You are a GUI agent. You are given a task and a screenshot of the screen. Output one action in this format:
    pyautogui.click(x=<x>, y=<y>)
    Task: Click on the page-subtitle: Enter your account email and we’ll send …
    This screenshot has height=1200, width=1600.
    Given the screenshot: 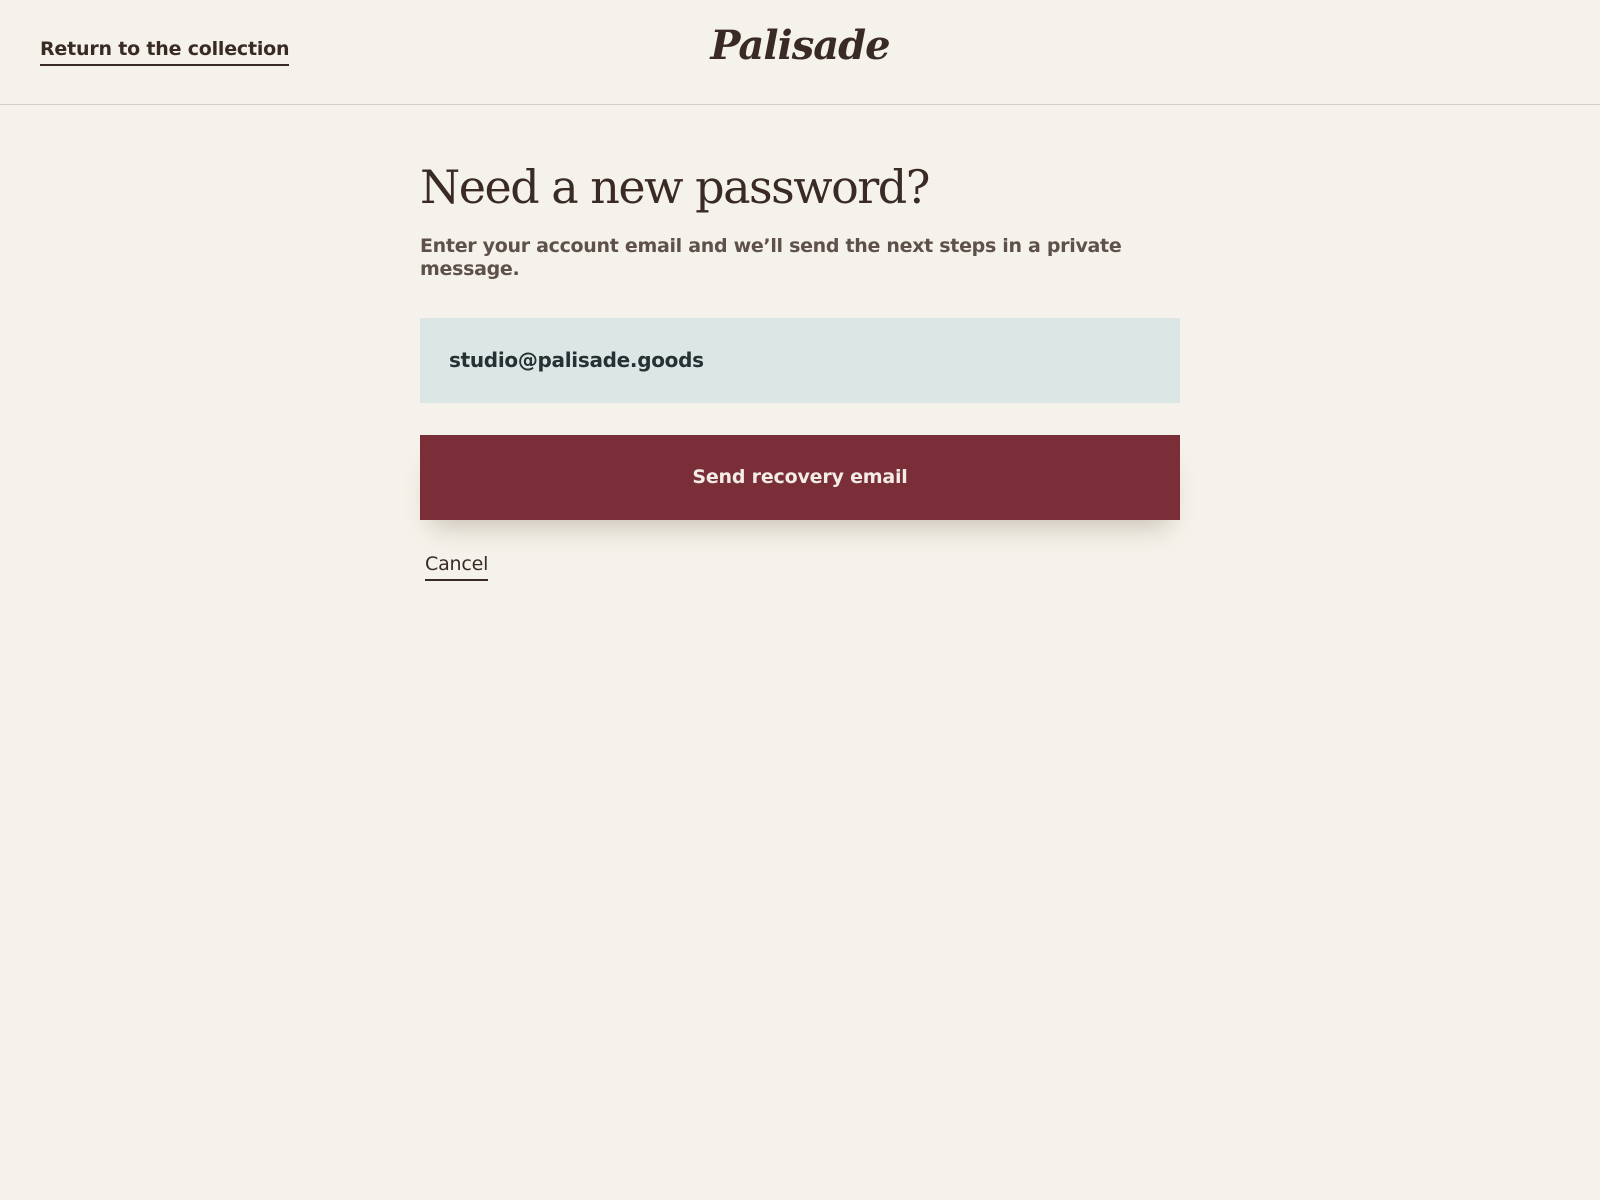 What is the action you would take?
    pyautogui.click(x=771, y=257)
    